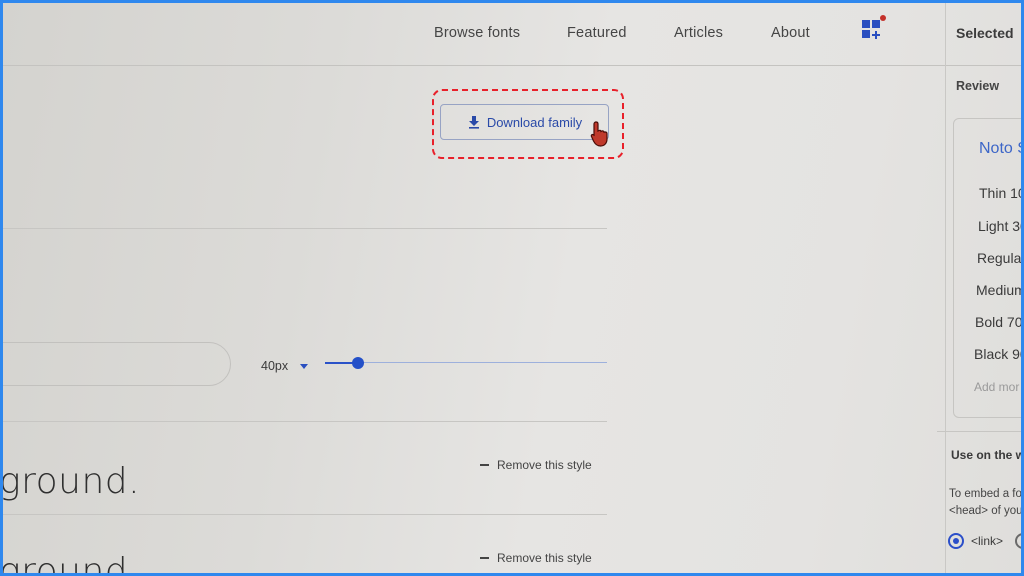 This screenshot has height=576, width=1024. What do you see at coordinates (1000, 193) in the screenshot?
I see `weight-item: Thin 10` at bounding box center [1000, 193].